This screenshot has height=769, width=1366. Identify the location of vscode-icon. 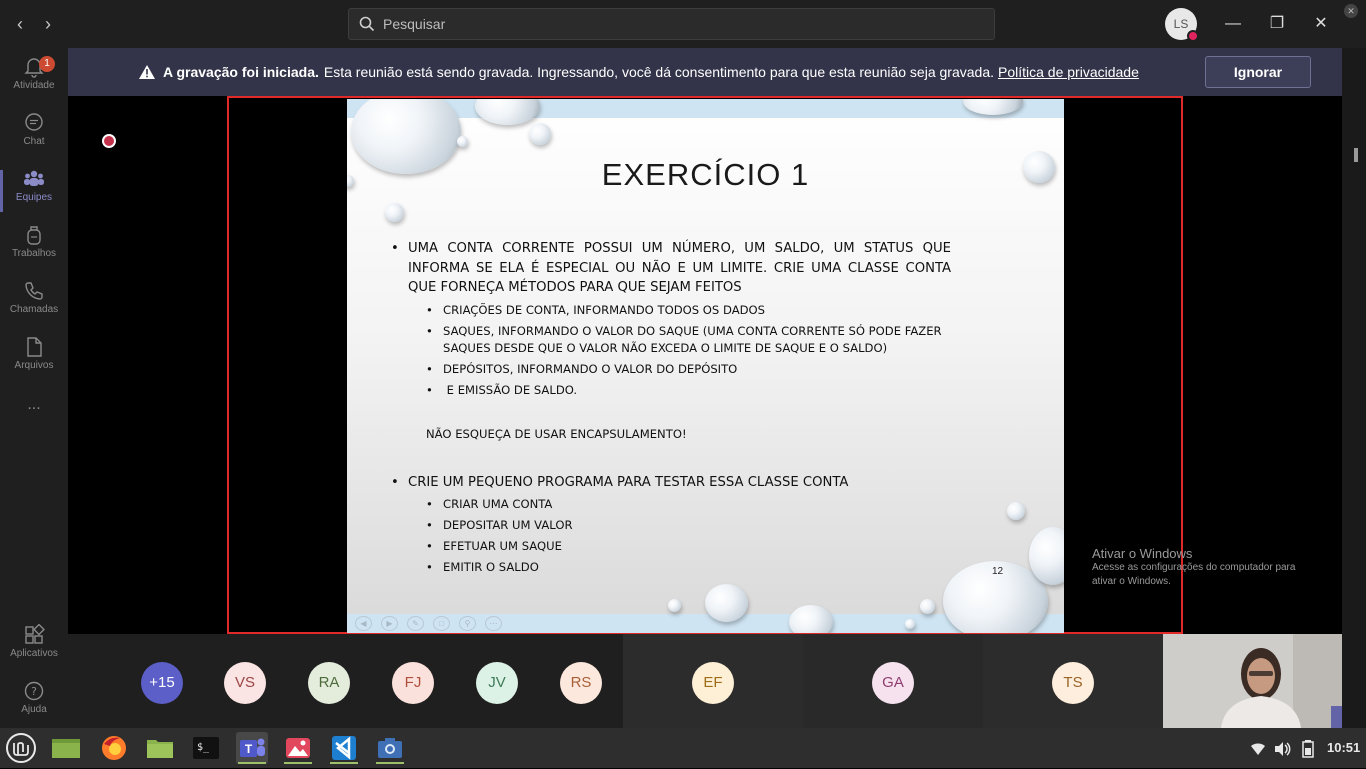
(344, 748).